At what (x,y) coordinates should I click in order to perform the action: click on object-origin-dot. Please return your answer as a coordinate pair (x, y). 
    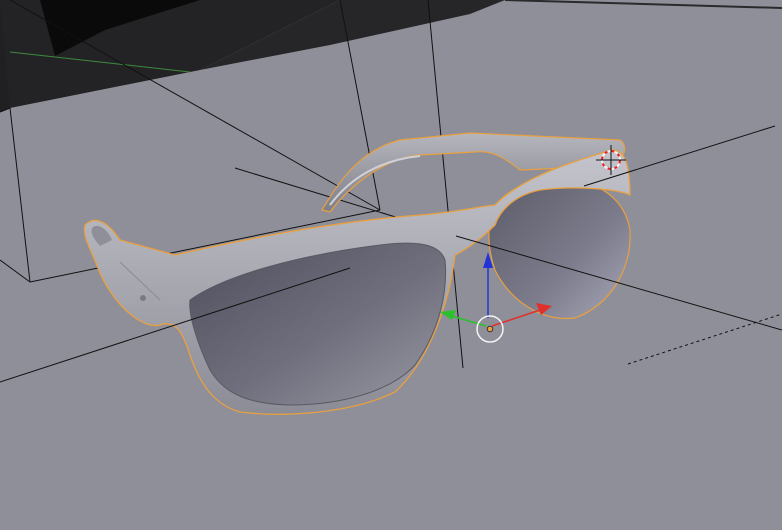
    Looking at the image, I should click on (490, 329).